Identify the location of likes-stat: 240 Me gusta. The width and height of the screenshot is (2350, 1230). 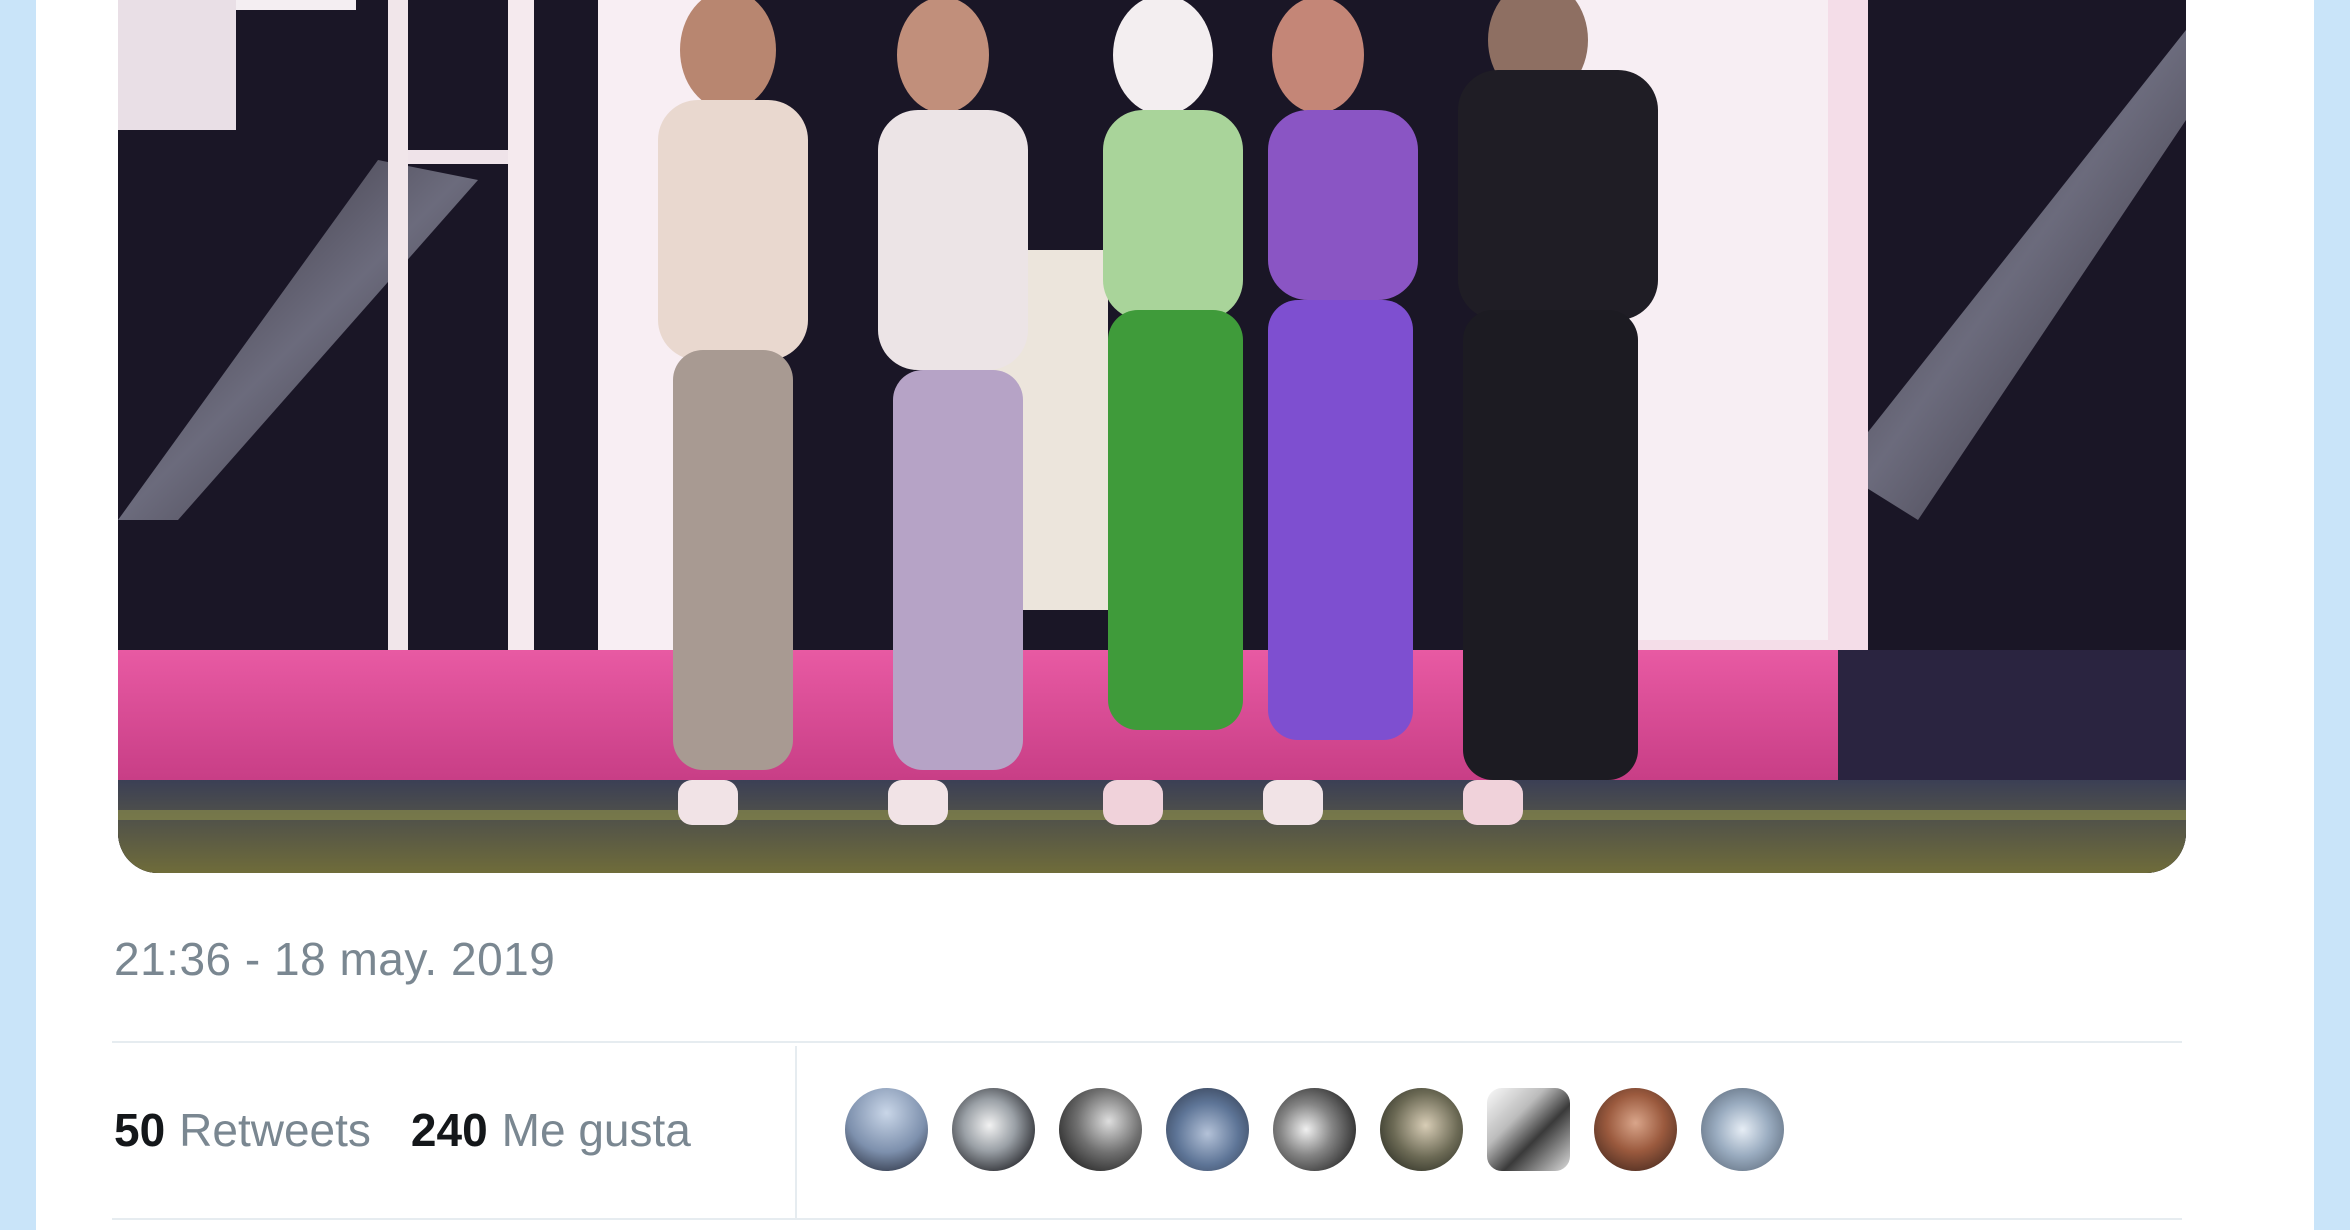
(551, 1130).